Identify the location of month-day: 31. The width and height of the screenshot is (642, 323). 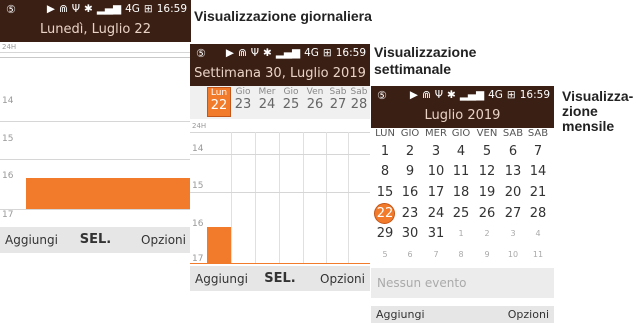
(436, 233).